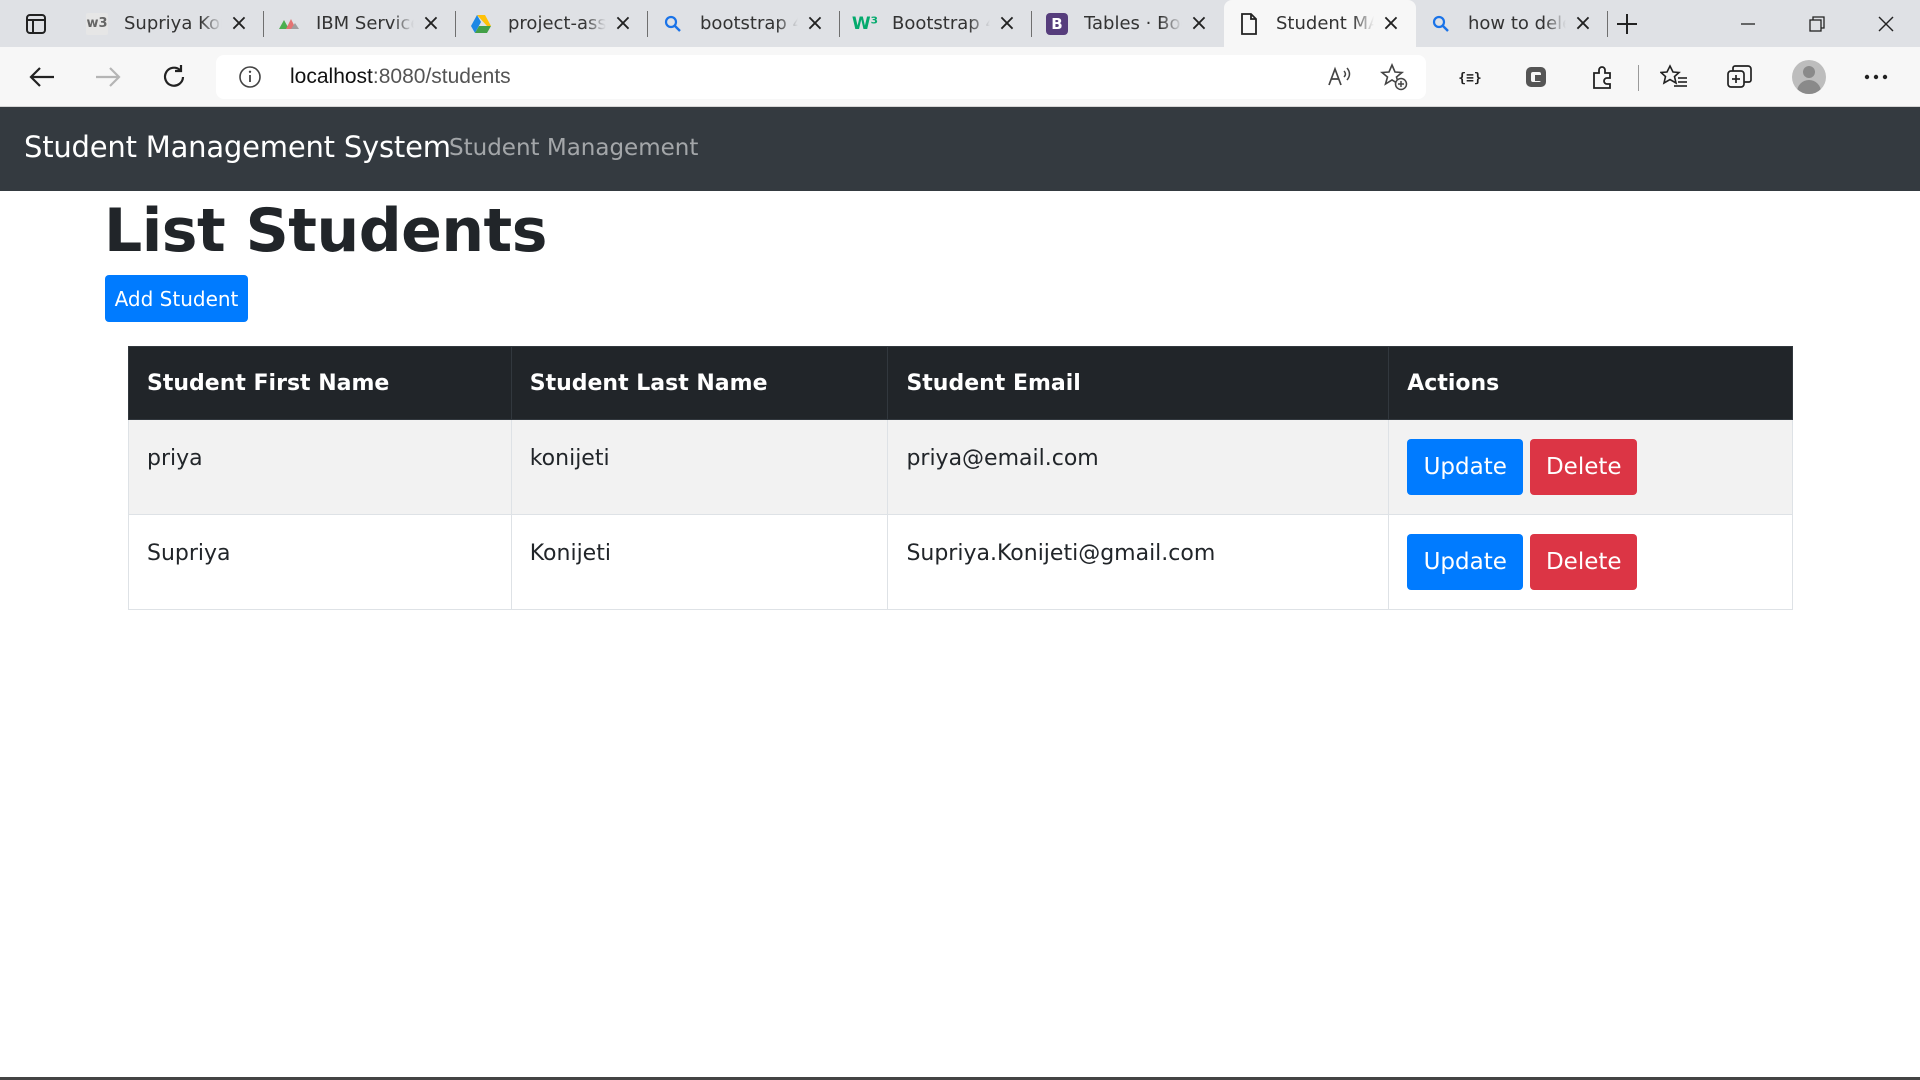 The width and height of the screenshot is (1920, 1080). What do you see at coordinates (237, 147) in the screenshot?
I see `navbar-brand: Student Management System` at bounding box center [237, 147].